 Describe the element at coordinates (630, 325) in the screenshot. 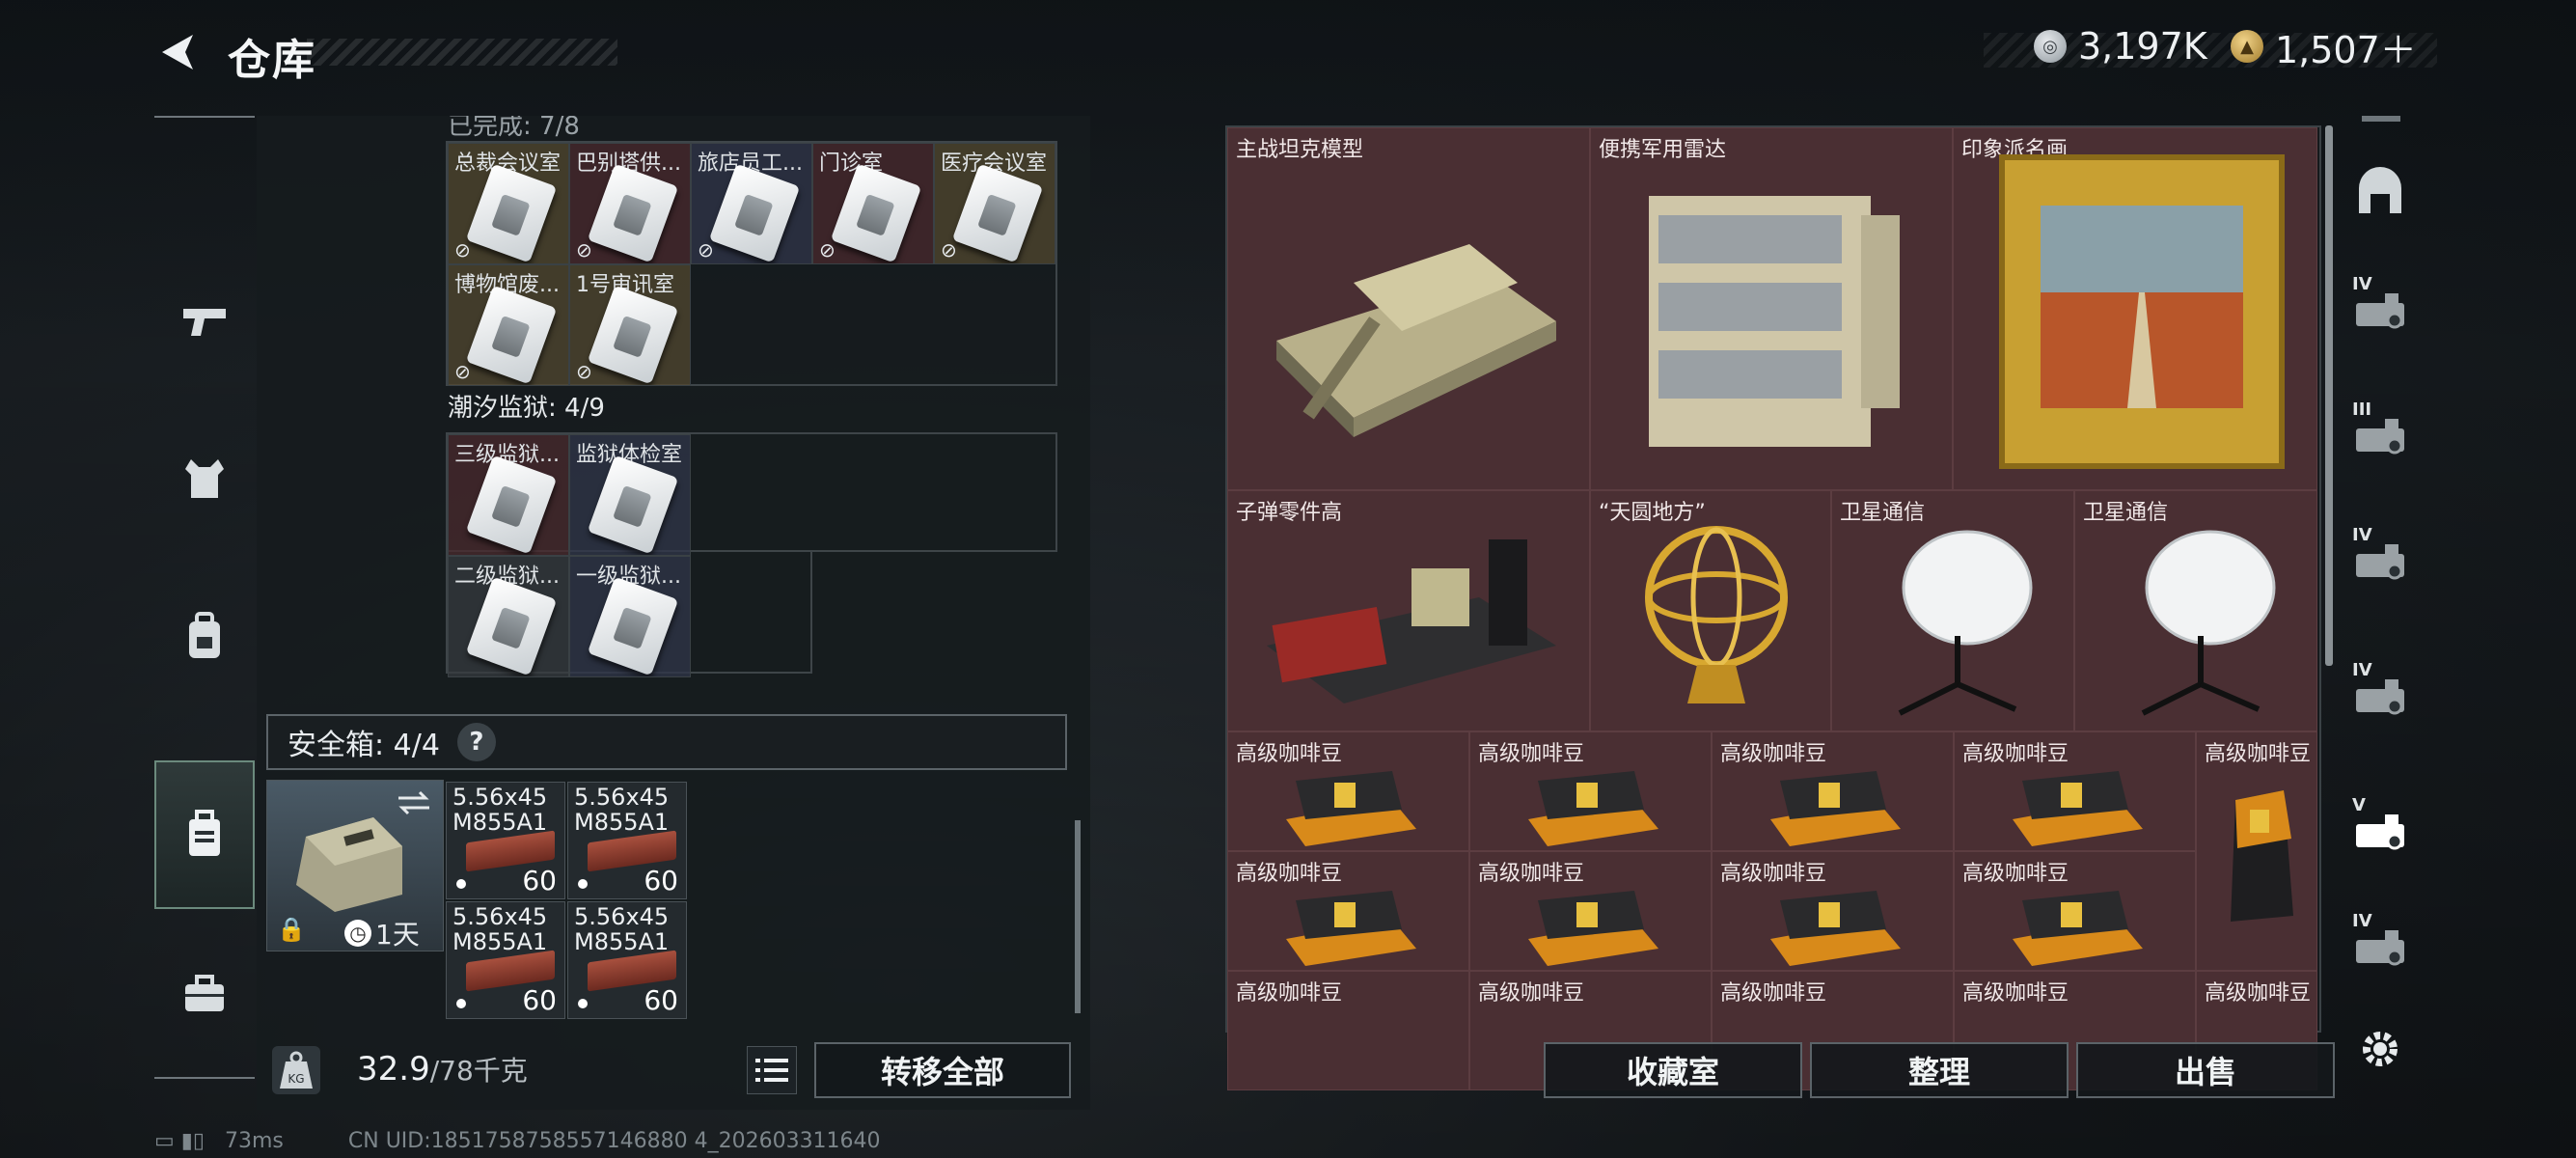

I see `keycard-cell: 1号审讯室 ⊘` at that location.